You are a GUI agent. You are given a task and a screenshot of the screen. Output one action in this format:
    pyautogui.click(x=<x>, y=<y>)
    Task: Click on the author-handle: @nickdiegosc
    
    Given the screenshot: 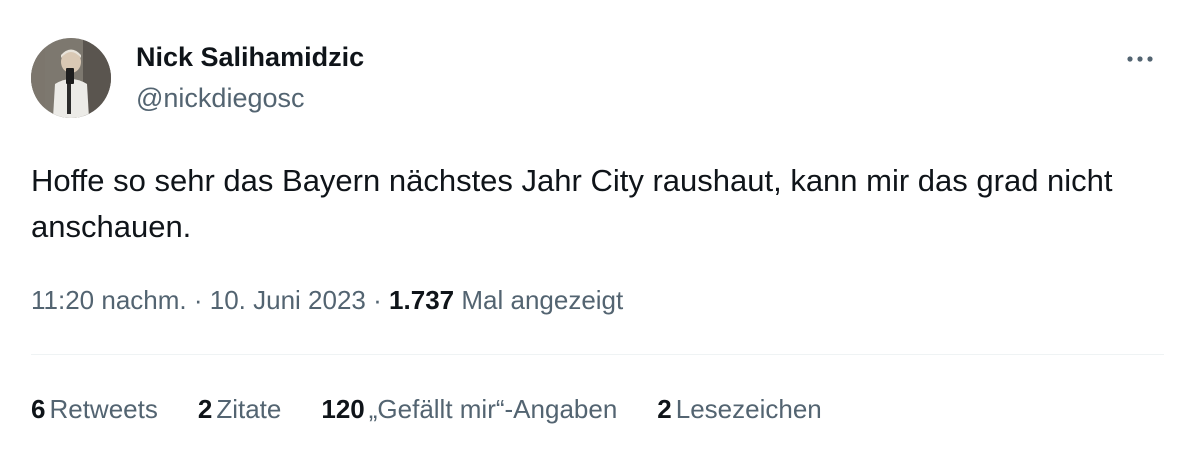 What is the action you would take?
    pyautogui.click(x=220, y=98)
    